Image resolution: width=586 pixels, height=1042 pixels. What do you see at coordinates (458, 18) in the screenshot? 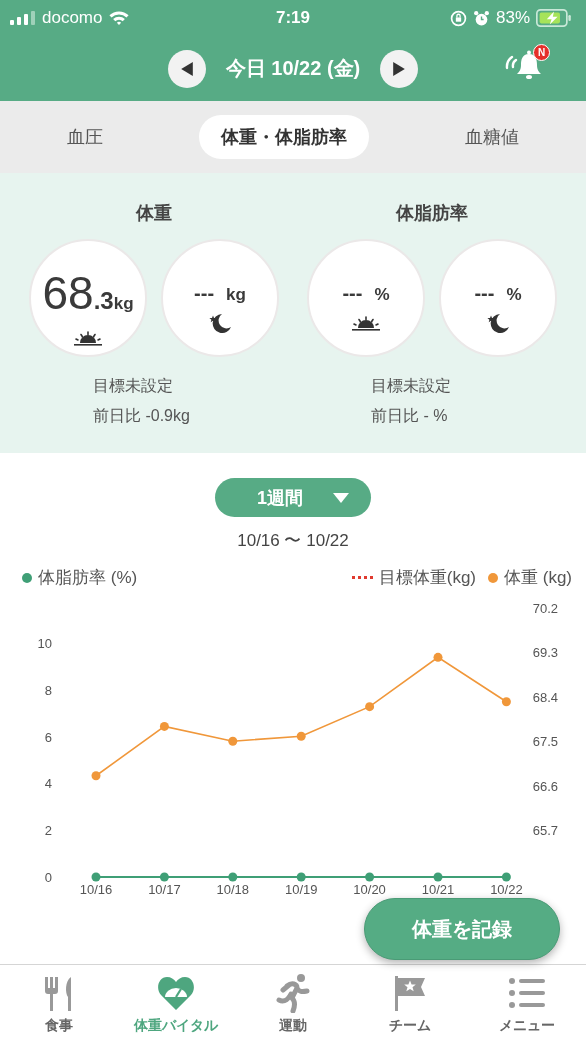
I see `rotation-lock-icon` at bounding box center [458, 18].